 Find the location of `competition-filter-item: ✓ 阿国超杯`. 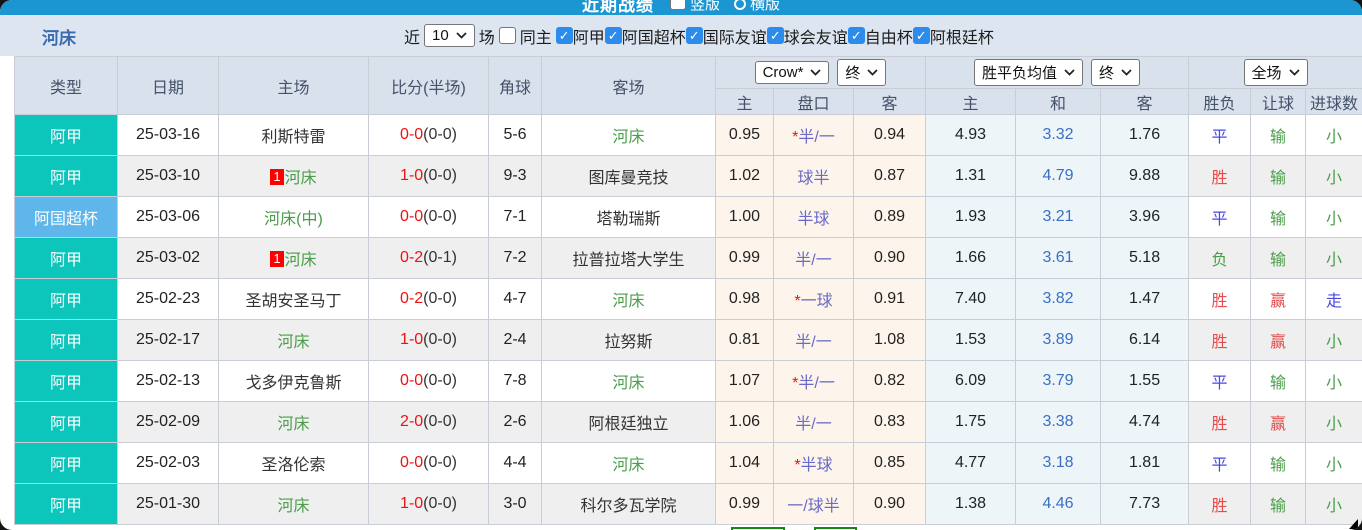

competition-filter-item: ✓ 阿国超杯 is located at coordinates (645, 36).